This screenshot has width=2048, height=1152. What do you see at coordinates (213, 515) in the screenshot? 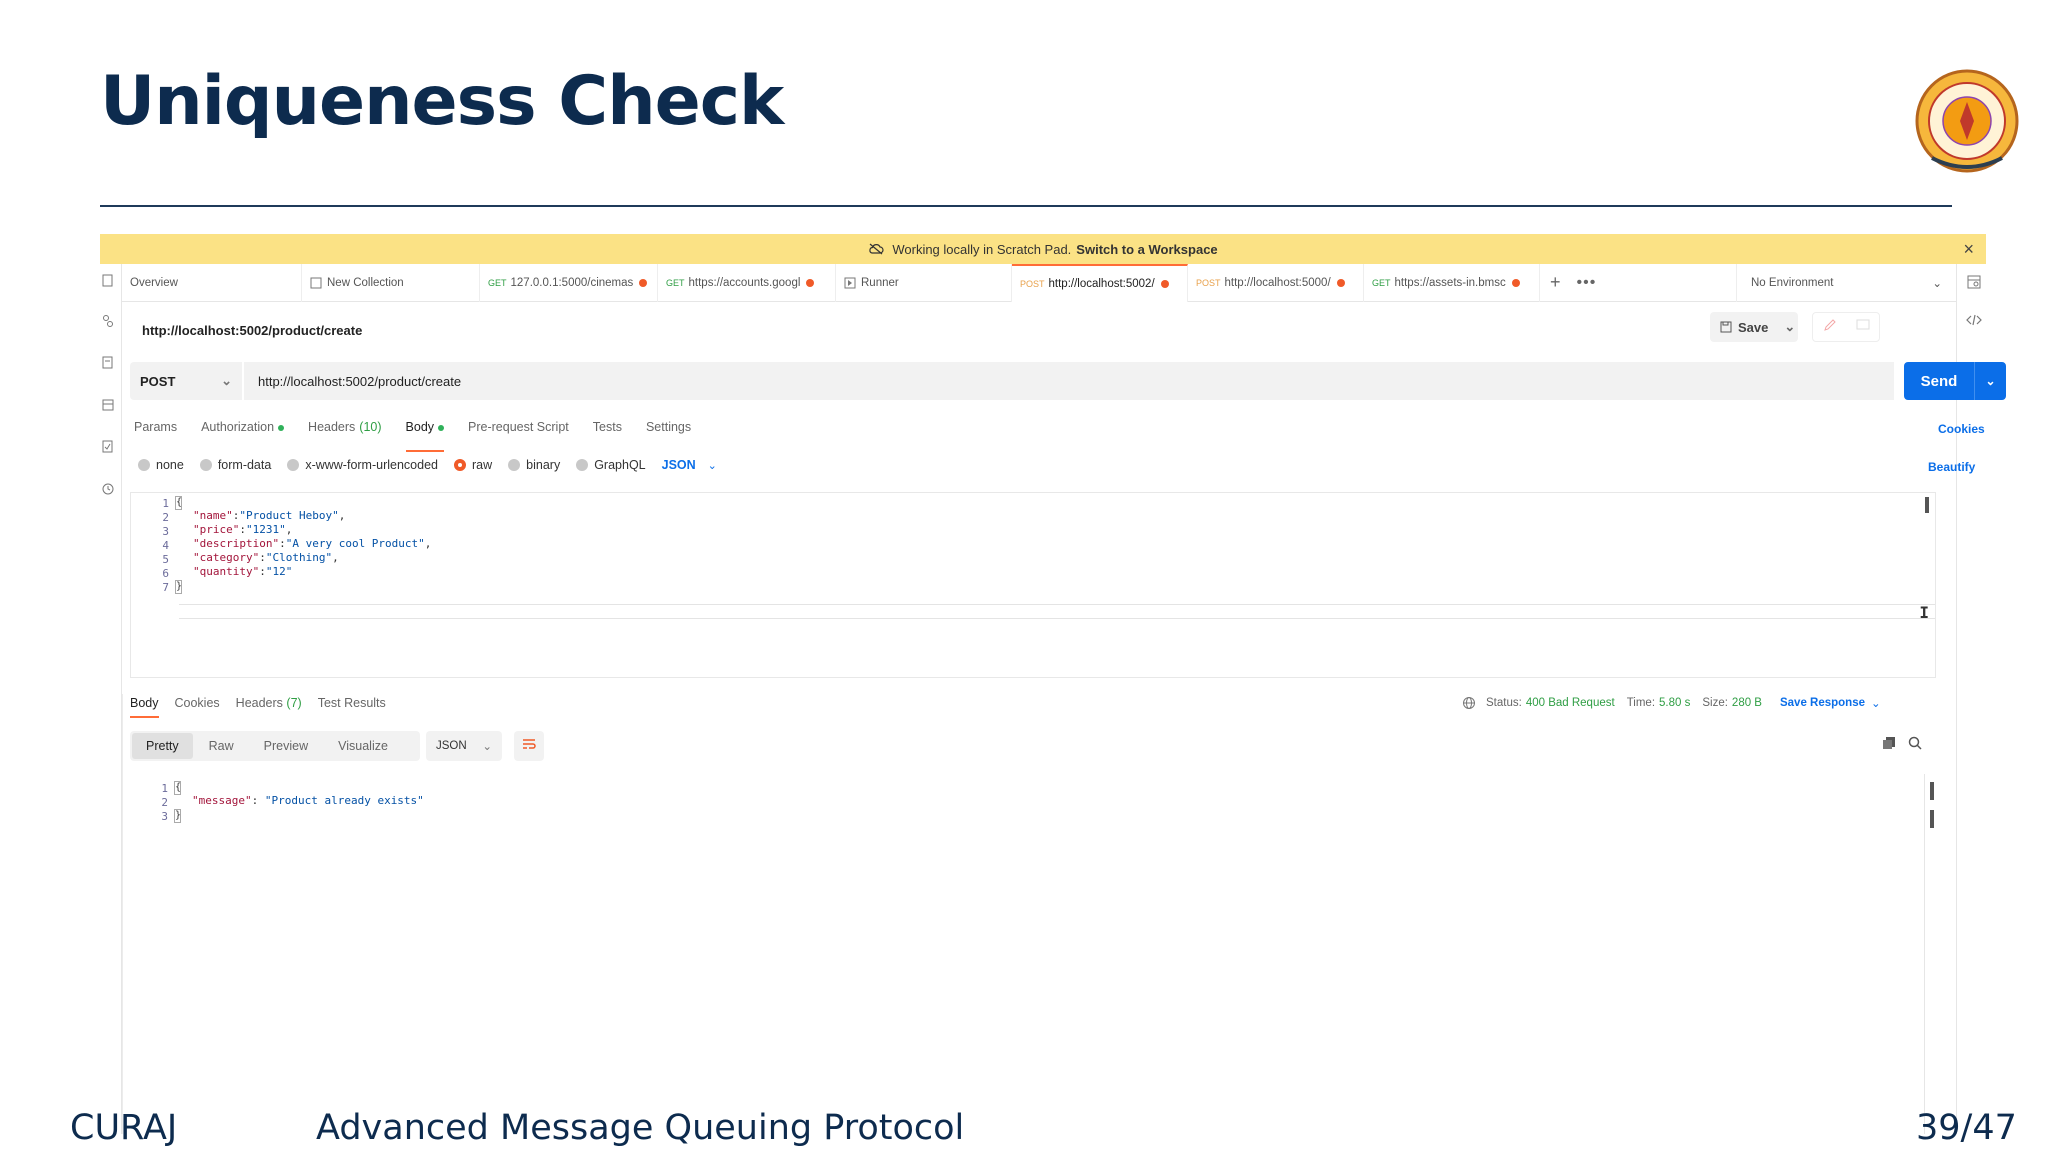
I see `json-key: "name"` at bounding box center [213, 515].